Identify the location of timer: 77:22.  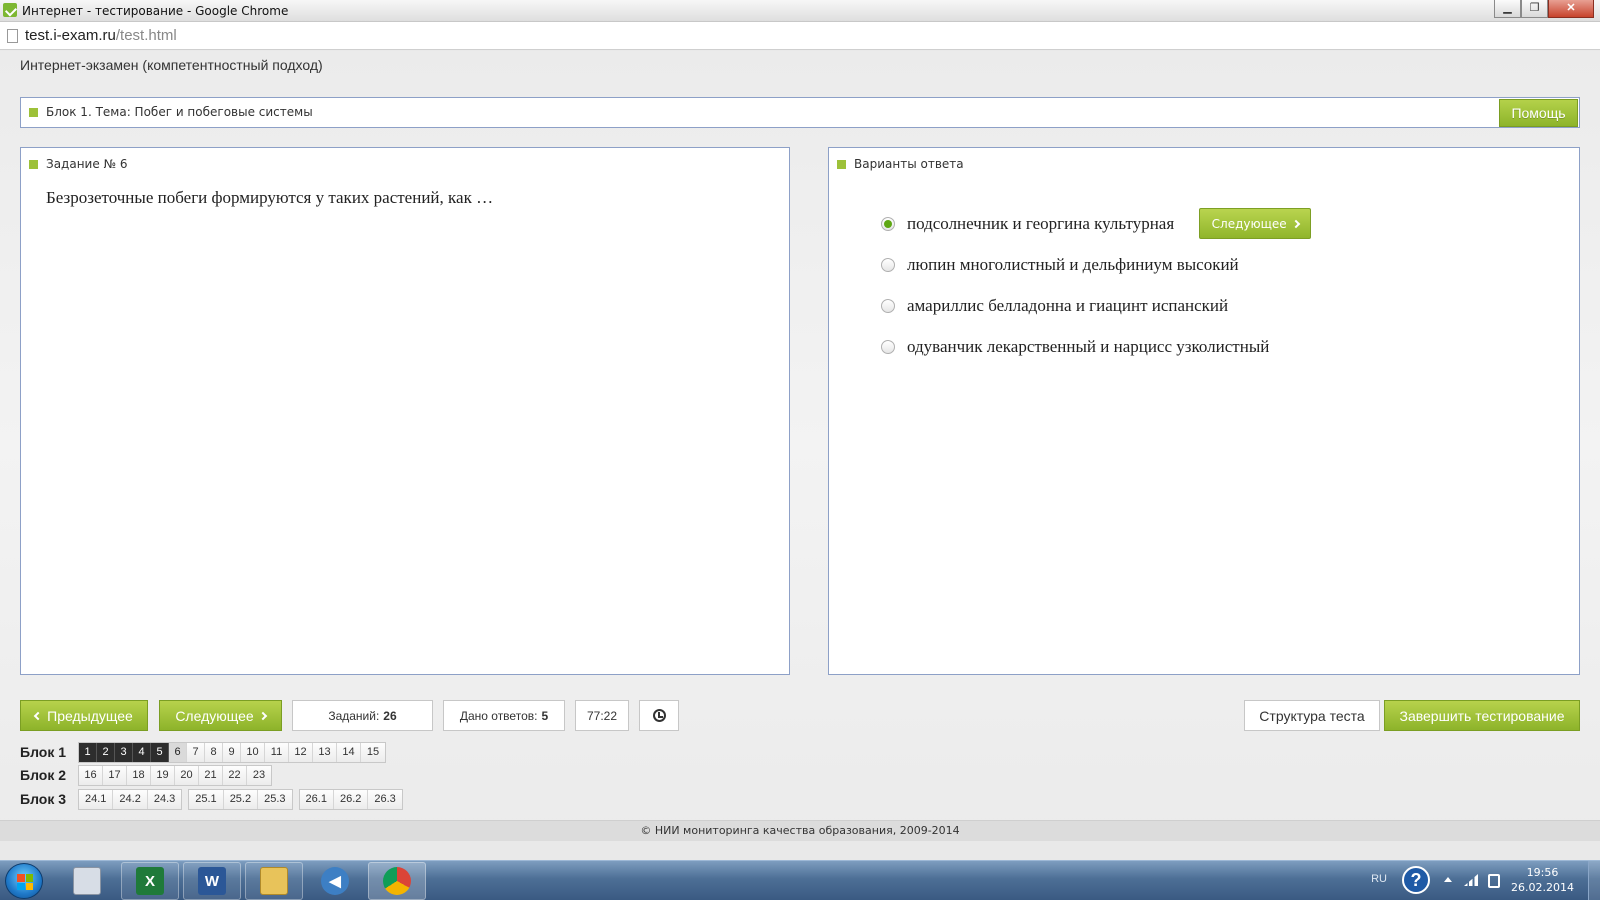
(602, 715).